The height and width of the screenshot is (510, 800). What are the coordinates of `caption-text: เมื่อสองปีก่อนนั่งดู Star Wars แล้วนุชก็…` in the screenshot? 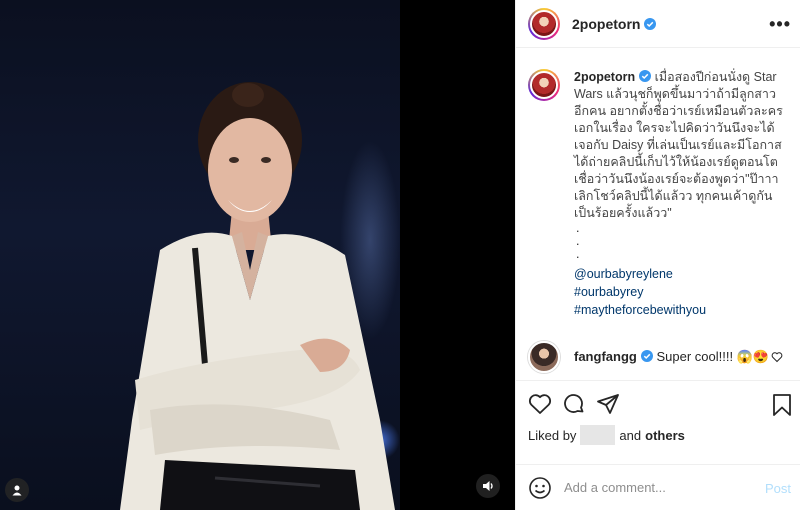 It's located at (678, 145).